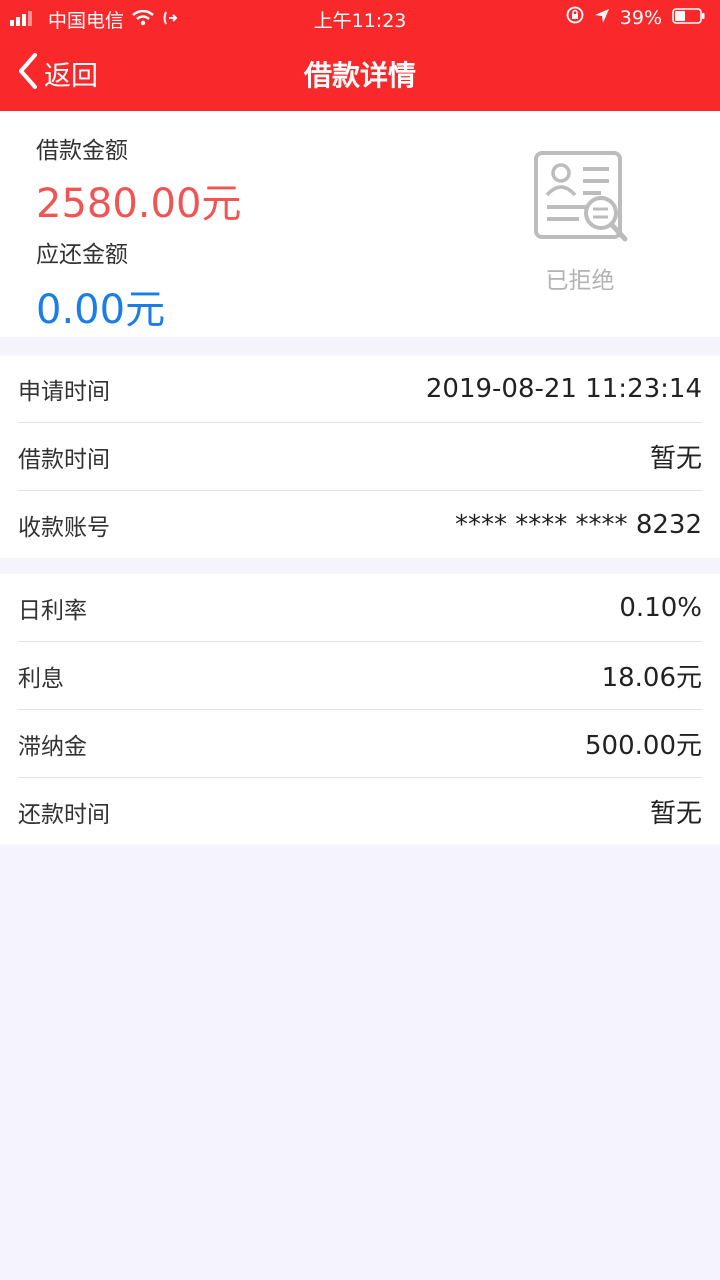  I want to click on loan-amount-label: 借款金额, so click(82, 151).